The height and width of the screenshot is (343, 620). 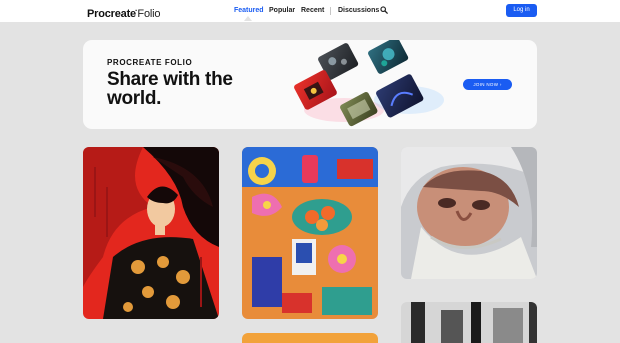 I want to click on join-now-label: JOIN NOW, so click(x=486, y=84).